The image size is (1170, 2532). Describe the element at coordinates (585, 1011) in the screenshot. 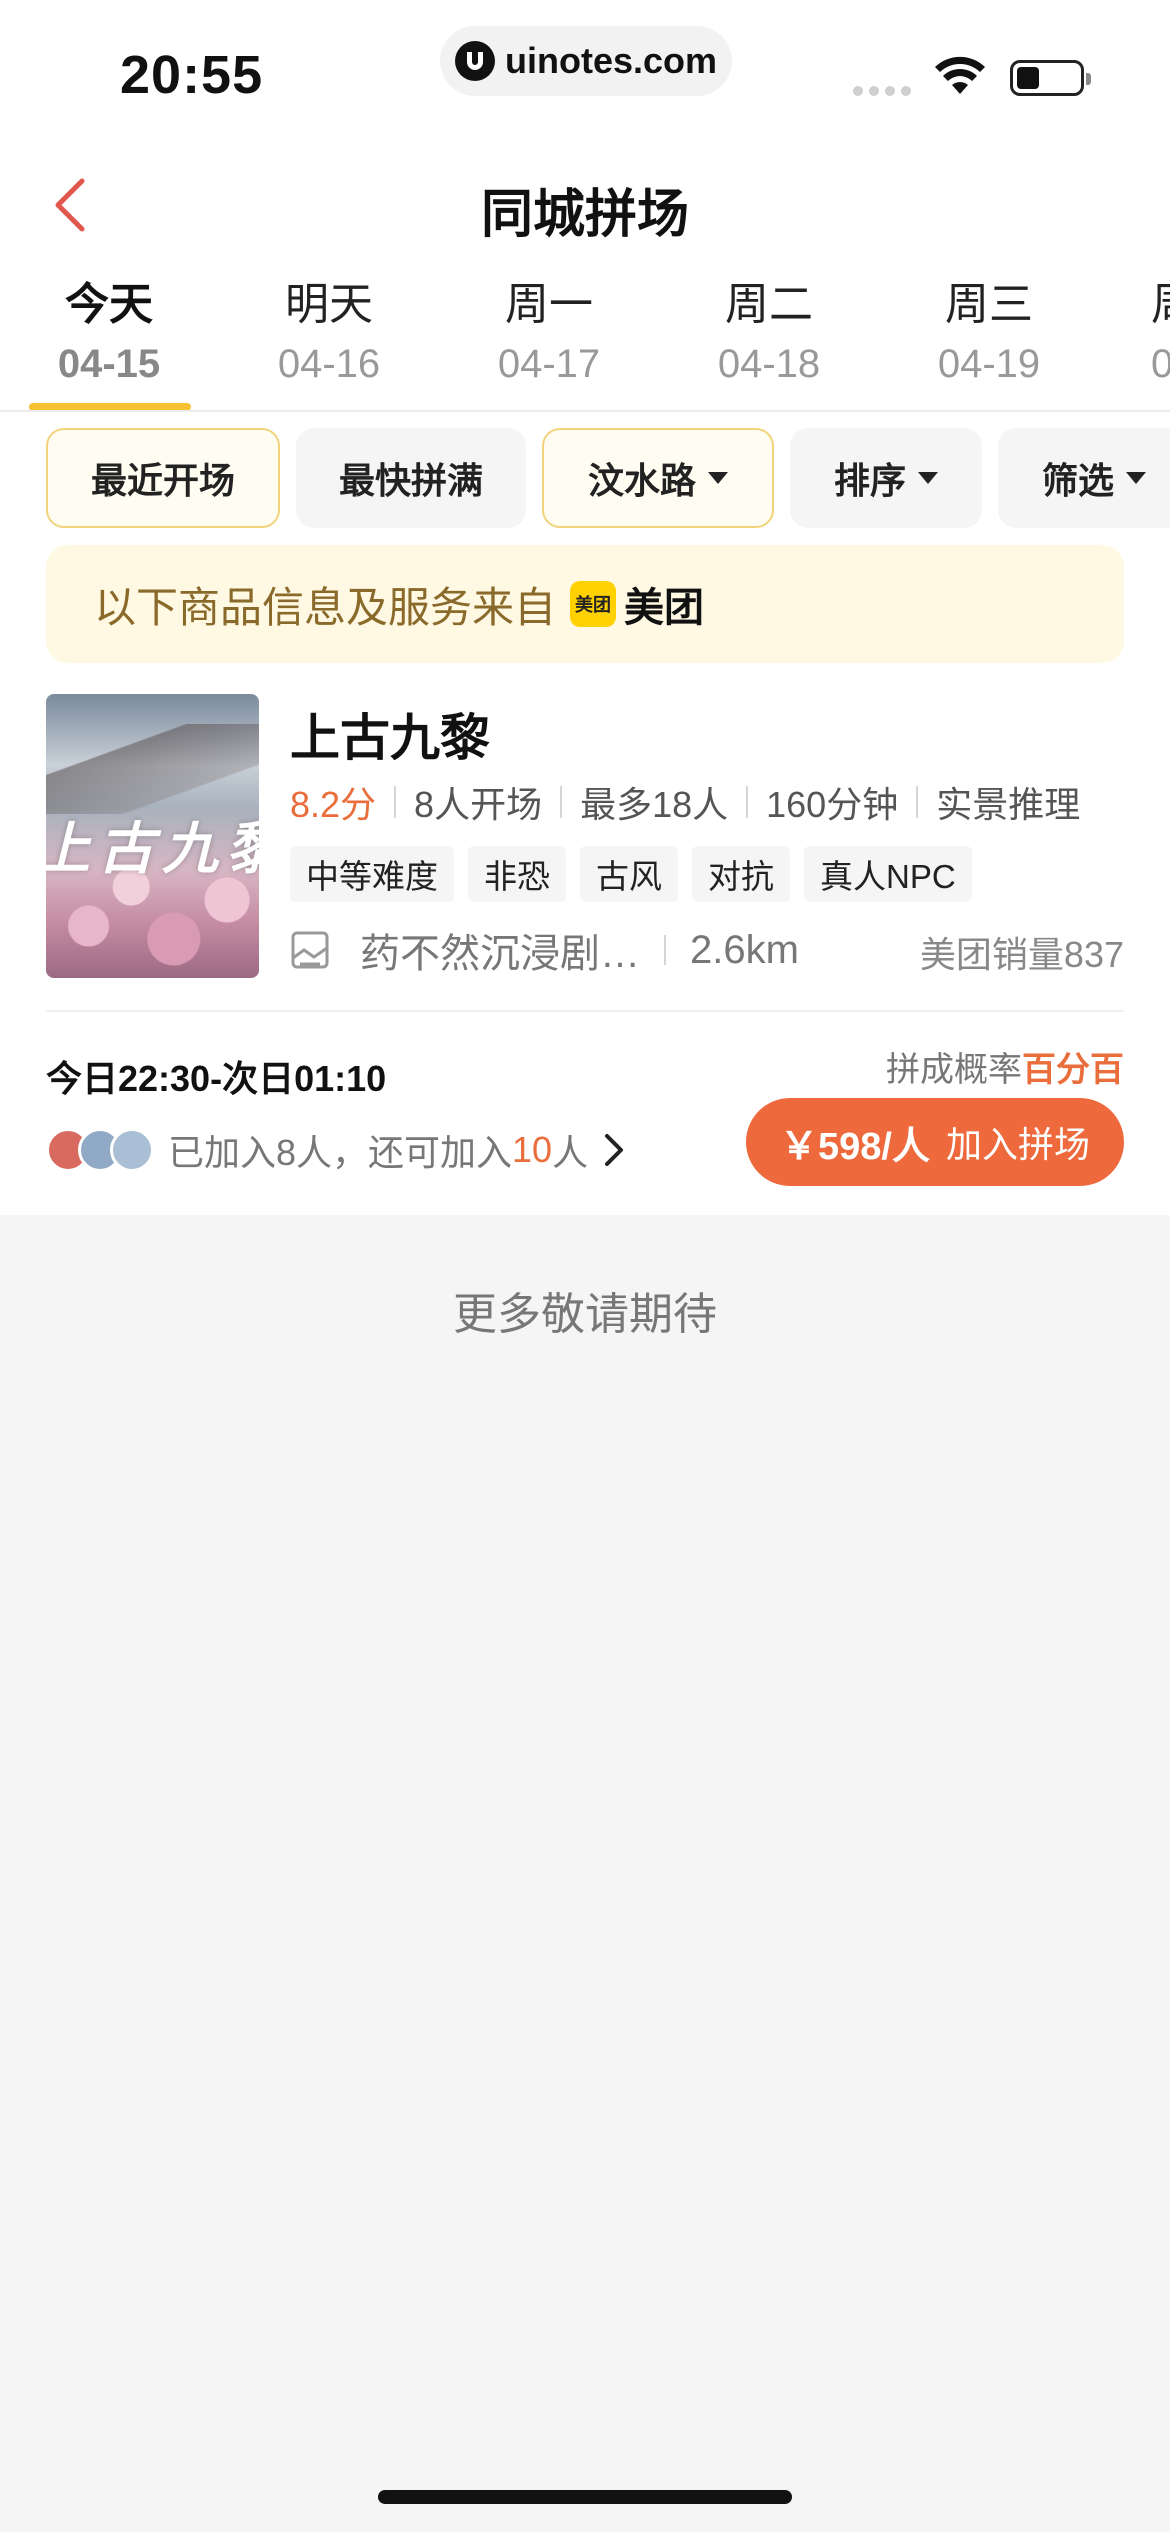

I see `divider` at that location.